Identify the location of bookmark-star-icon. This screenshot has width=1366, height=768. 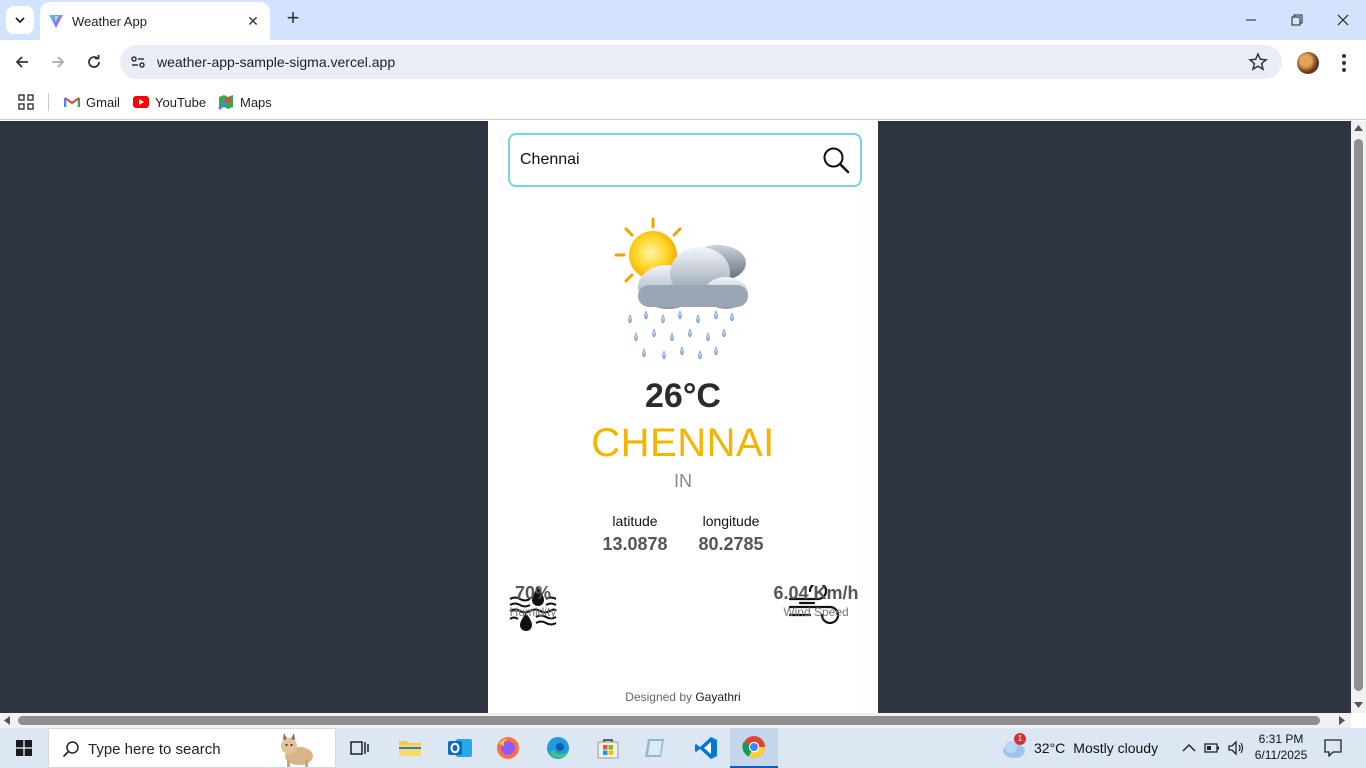
(1258, 62).